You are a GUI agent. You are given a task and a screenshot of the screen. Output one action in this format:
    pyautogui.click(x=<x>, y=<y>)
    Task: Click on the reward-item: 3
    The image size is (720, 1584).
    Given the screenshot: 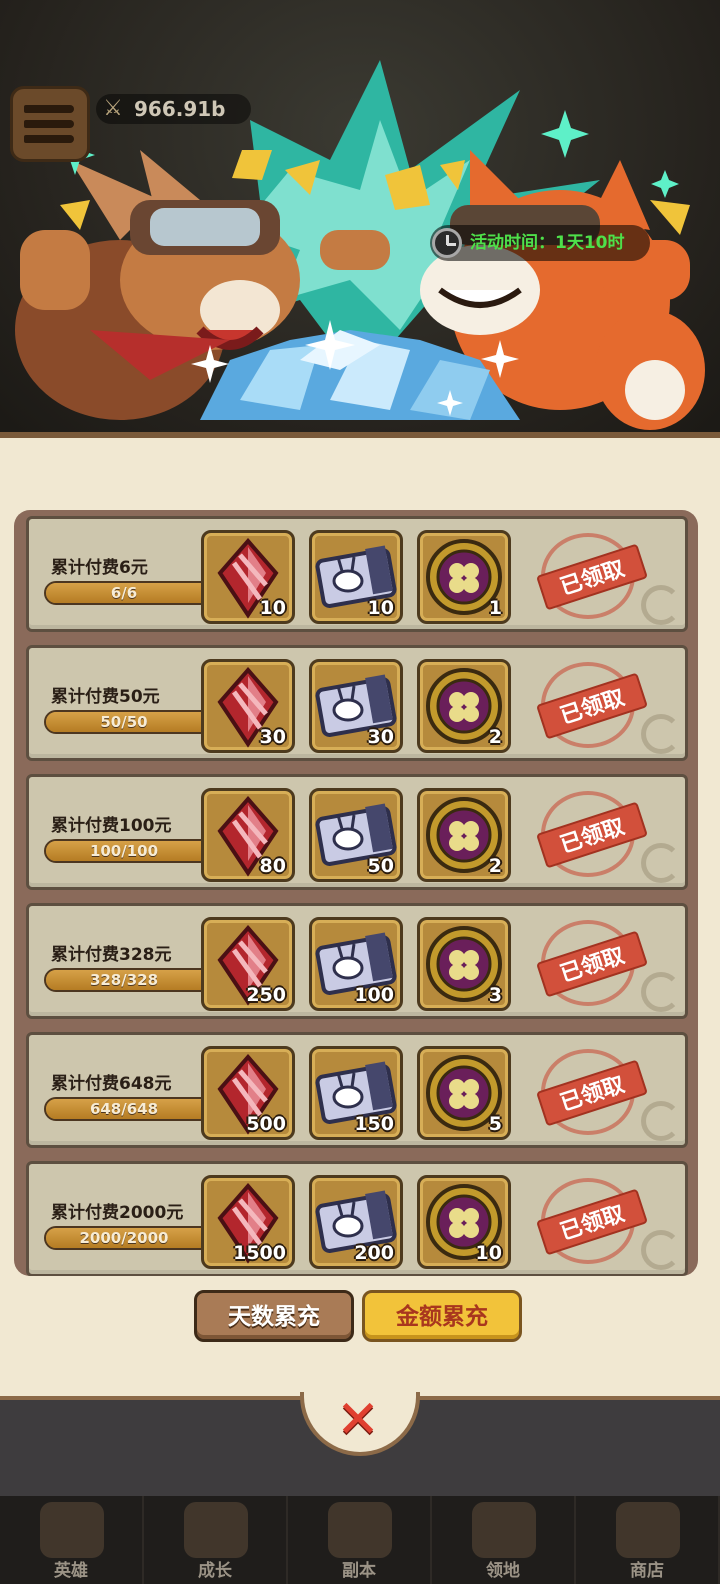 What is the action you would take?
    pyautogui.click(x=464, y=964)
    